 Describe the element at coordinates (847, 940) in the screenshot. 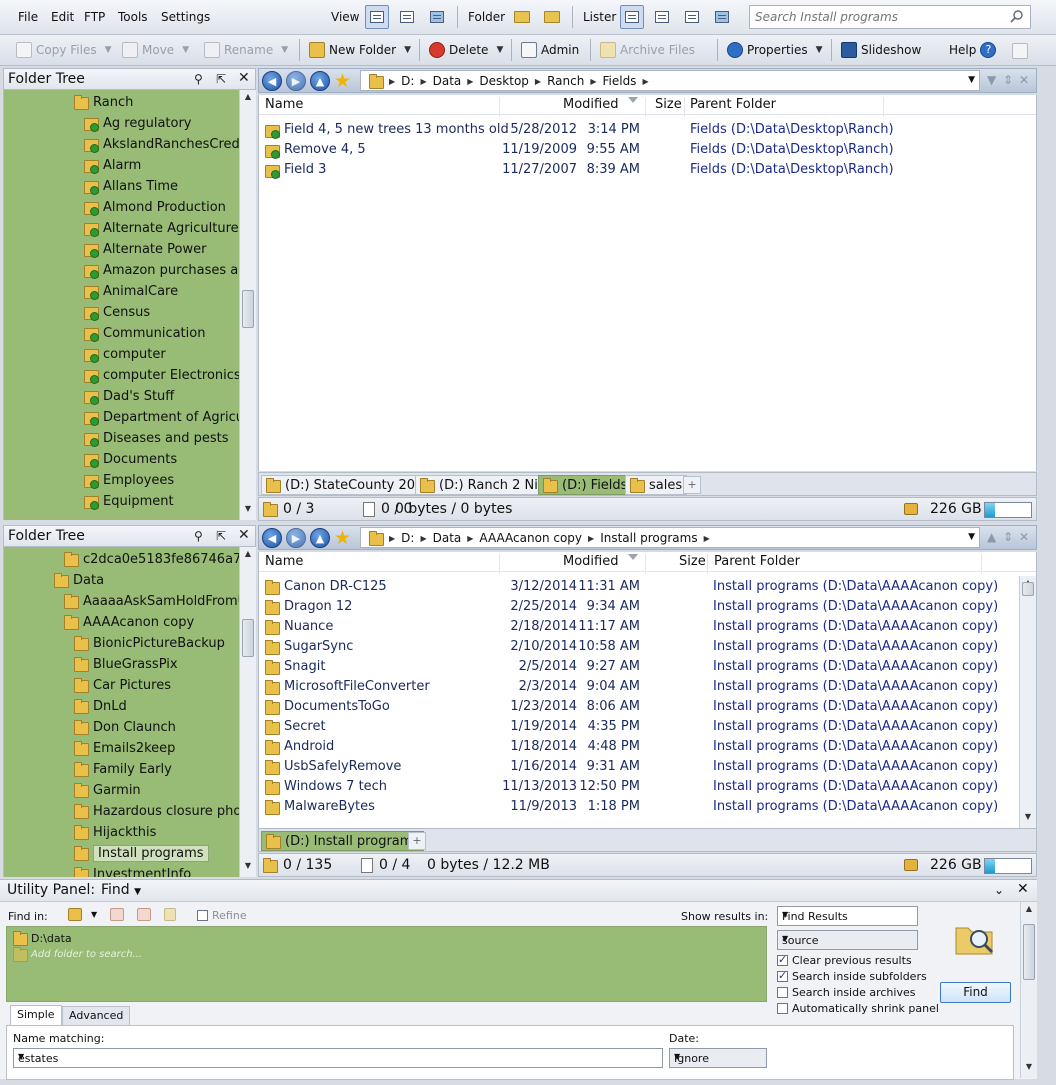

I see `source-select: source ▼` at that location.